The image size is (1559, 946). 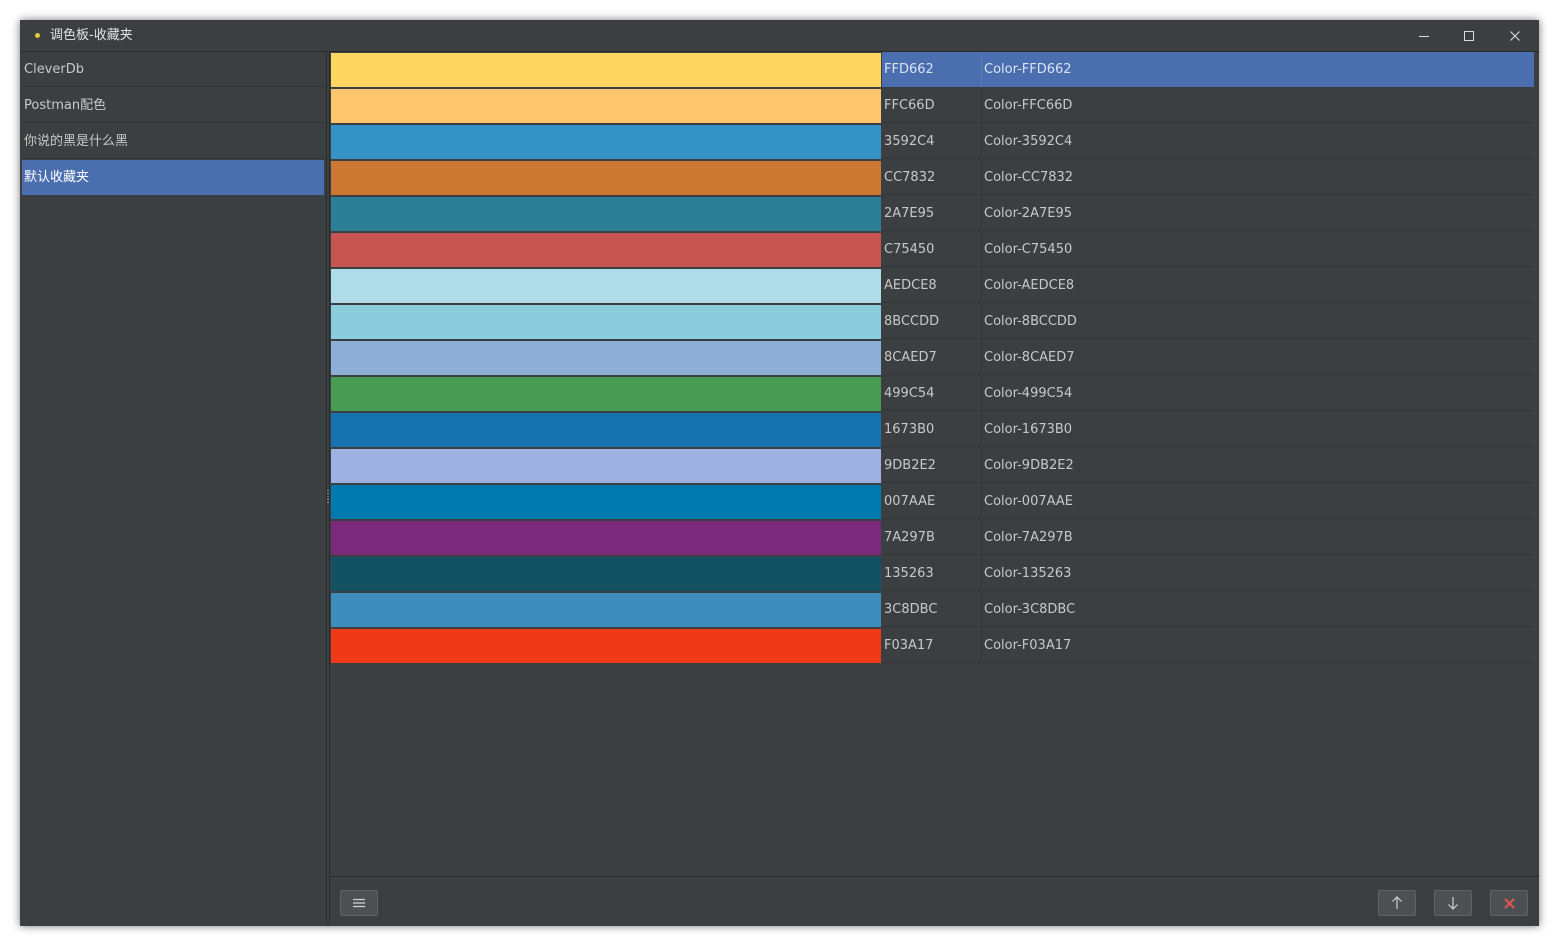 I want to click on close-icon, so click(x=1515, y=35).